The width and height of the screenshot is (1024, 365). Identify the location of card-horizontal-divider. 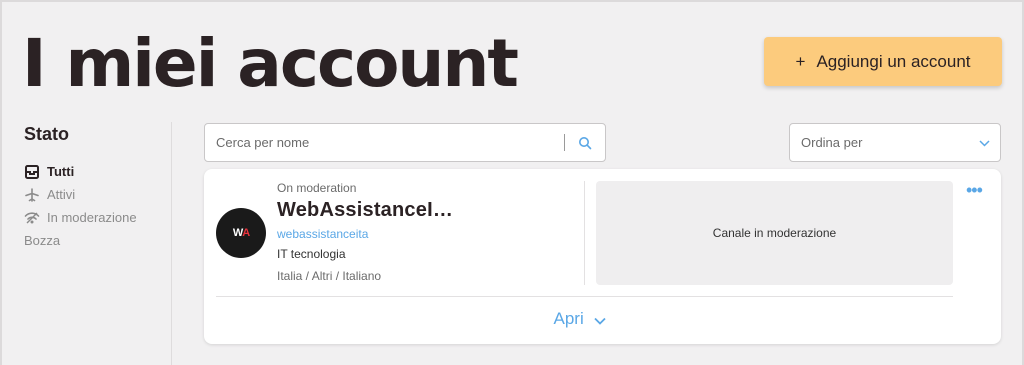
(584, 296).